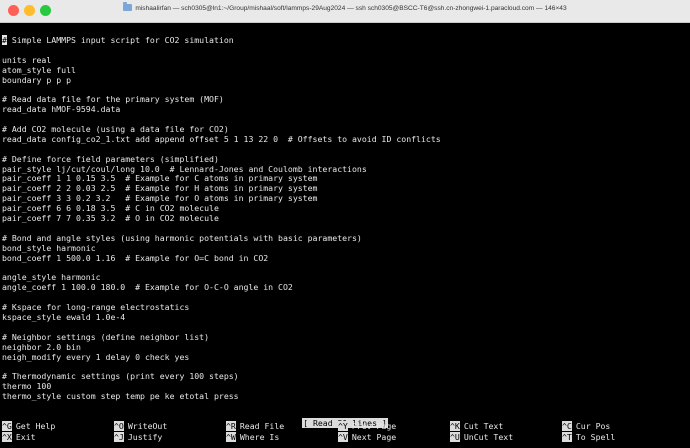  I want to click on shortcut-cur-pos: ^C Cur Pos, so click(586, 426).